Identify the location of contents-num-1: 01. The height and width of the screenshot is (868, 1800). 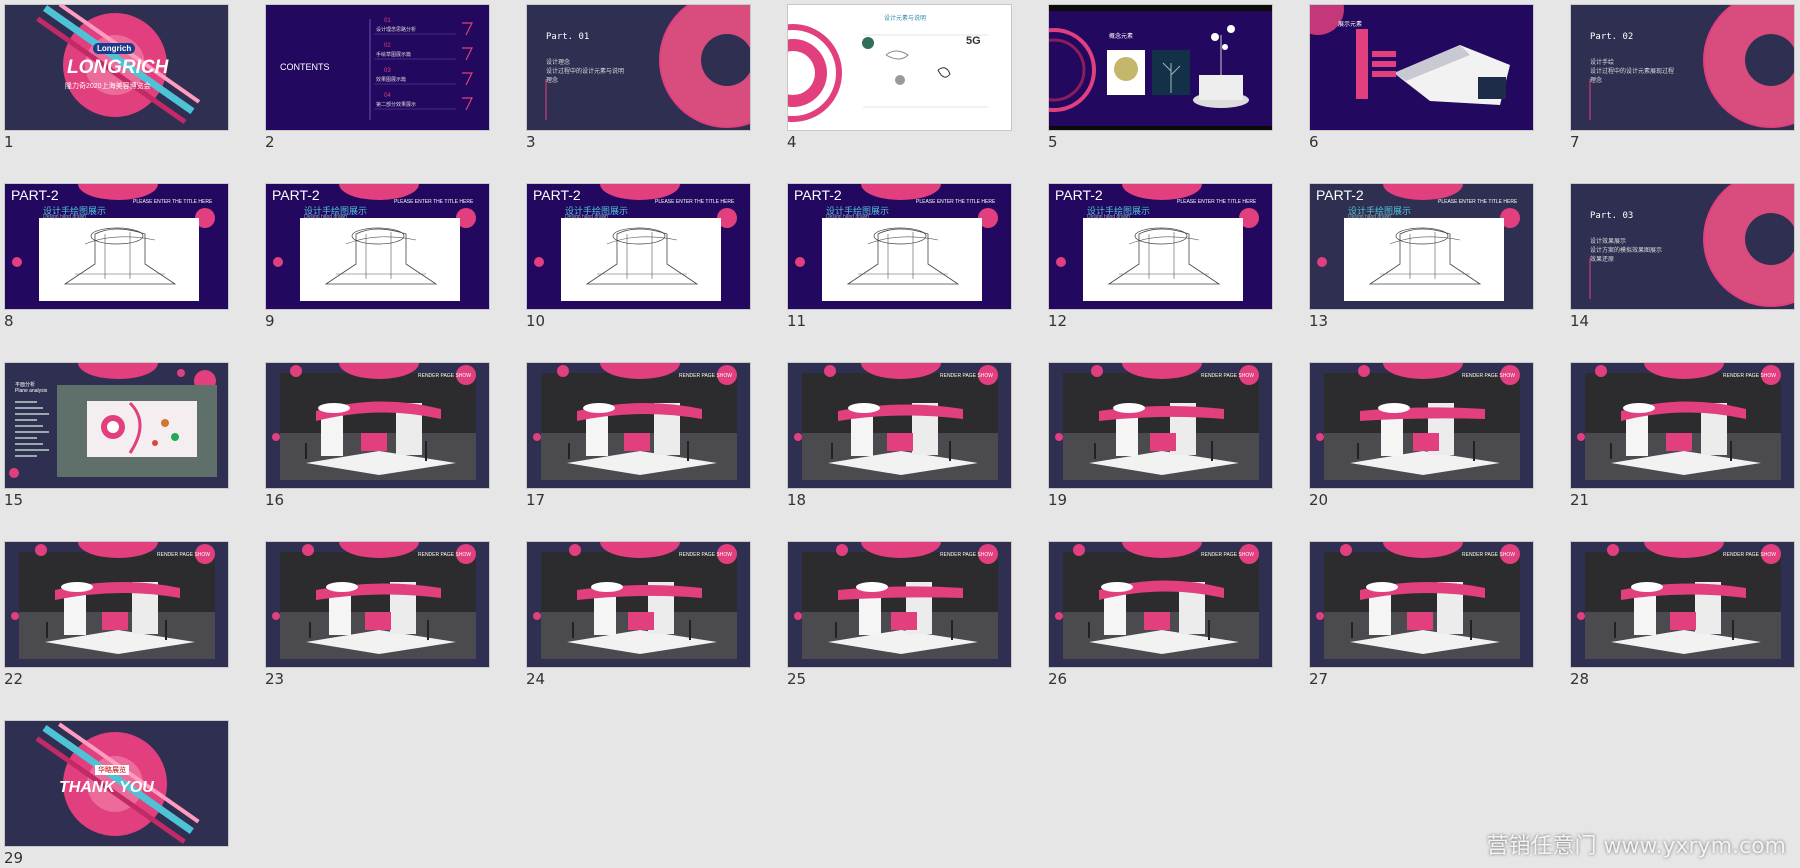
(387, 21).